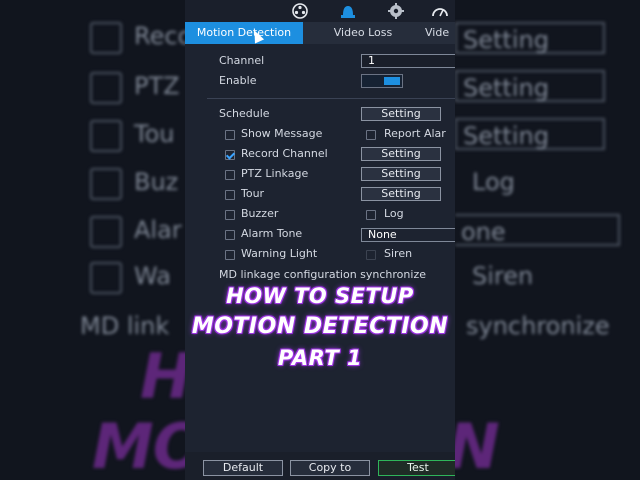 The height and width of the screenshot is (480, 640). What do you see at coordinates (230, 195) in the screenshot?
I see `tour-checkbox` at bounding box center [230, 195].